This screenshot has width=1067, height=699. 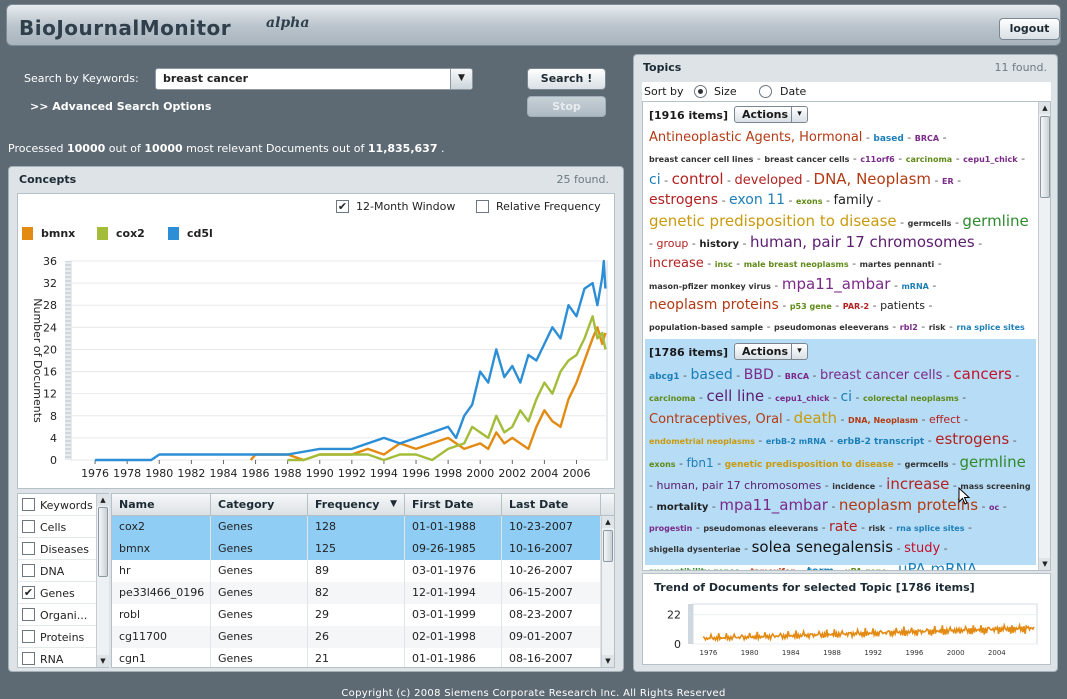 I want to click on topic-term: progestin, so click(x=670, y=528).